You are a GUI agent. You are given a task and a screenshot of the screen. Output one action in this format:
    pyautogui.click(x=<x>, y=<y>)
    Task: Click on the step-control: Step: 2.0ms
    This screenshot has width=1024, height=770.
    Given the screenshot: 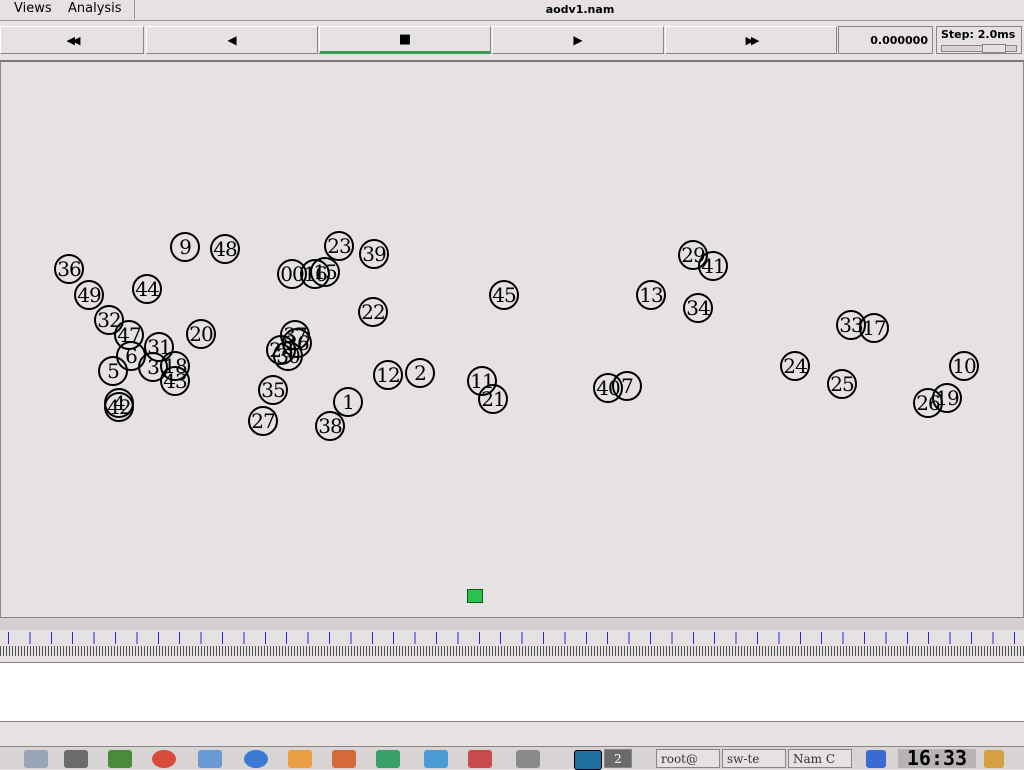 What is the action you would take?
    pyautogui.click(x=979, y=40)
    